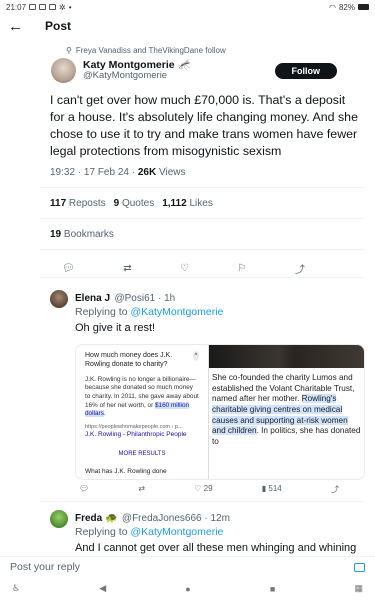 The height and width of the screenshot is (600, 375). I want to click on reply-author-name: Freda 🐢, so click(96, 518).